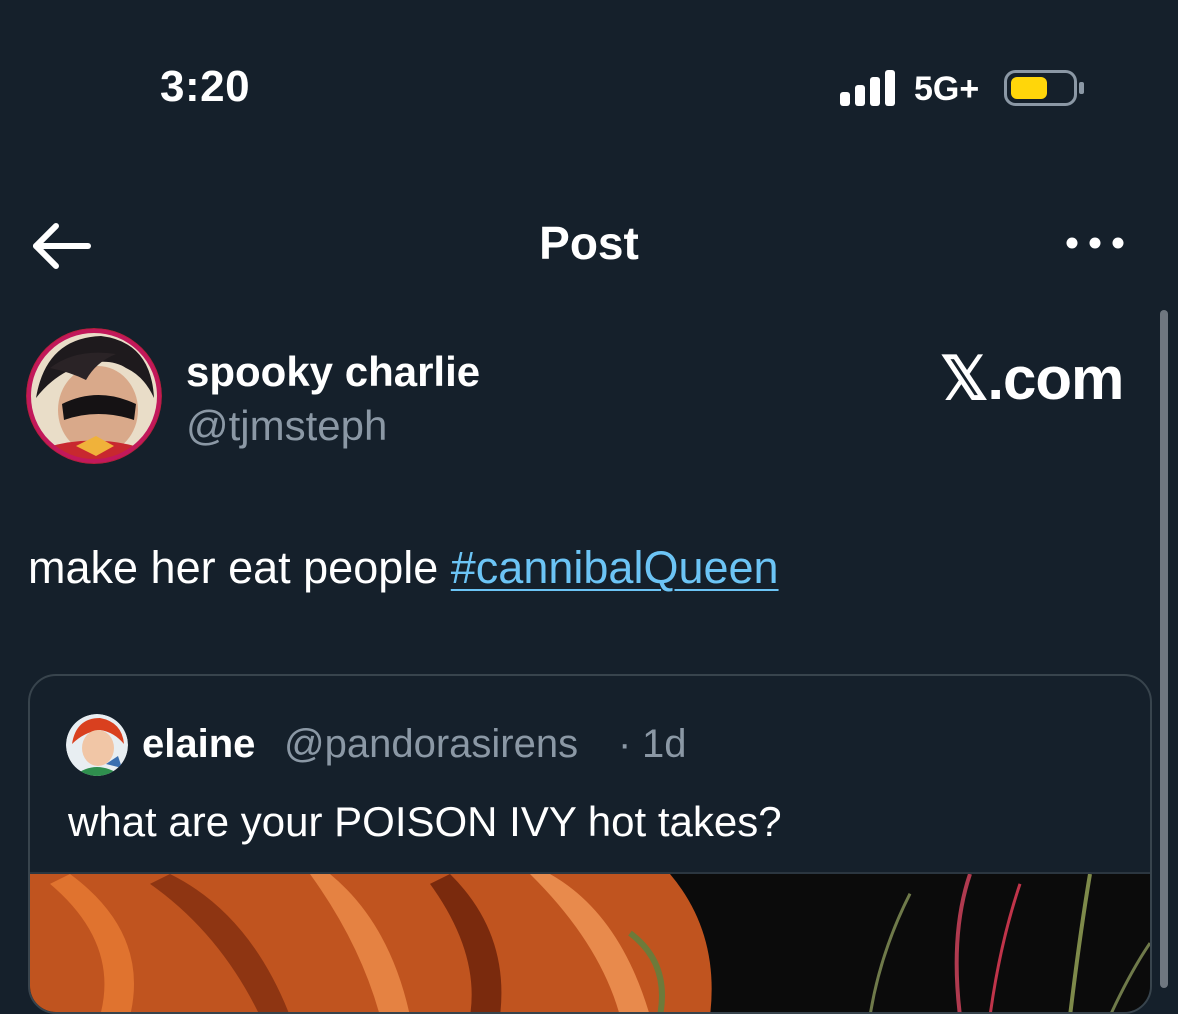  What do you see at coordinates (576, 398) in the screenshot?
I see `post-author: spooky charlie @tjmsteph 𝕏.com` at bounding box center [576, 398].